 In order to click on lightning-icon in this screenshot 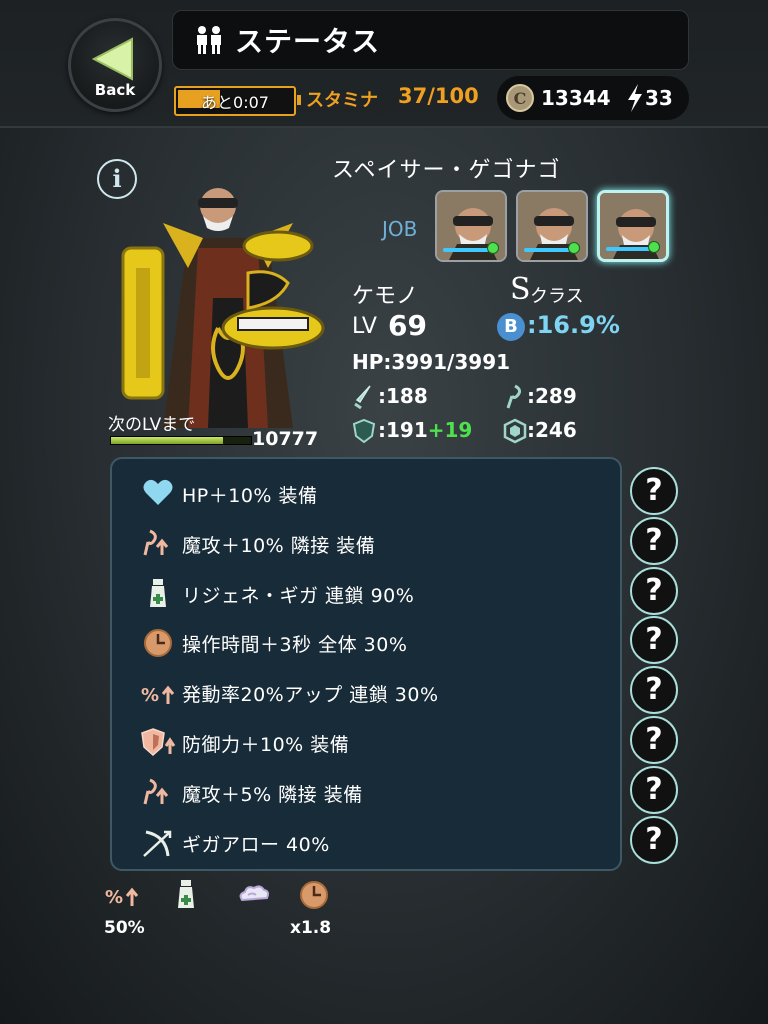, I will do `click(635, 98)`.